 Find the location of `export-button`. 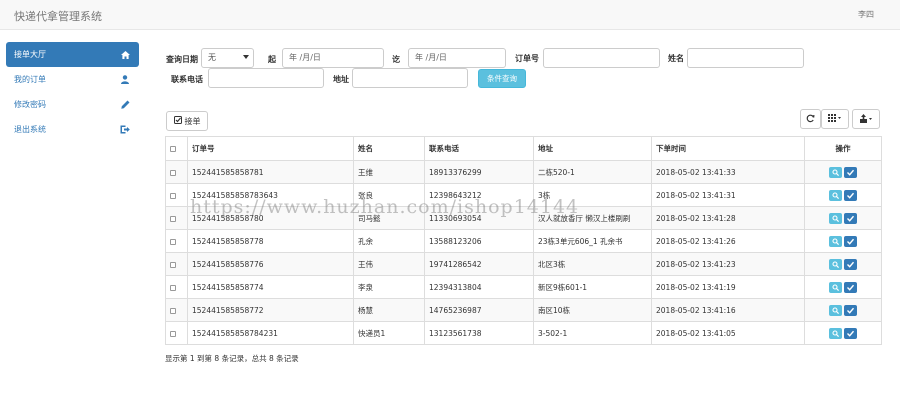

export-button is located at coordinates (866, 119).